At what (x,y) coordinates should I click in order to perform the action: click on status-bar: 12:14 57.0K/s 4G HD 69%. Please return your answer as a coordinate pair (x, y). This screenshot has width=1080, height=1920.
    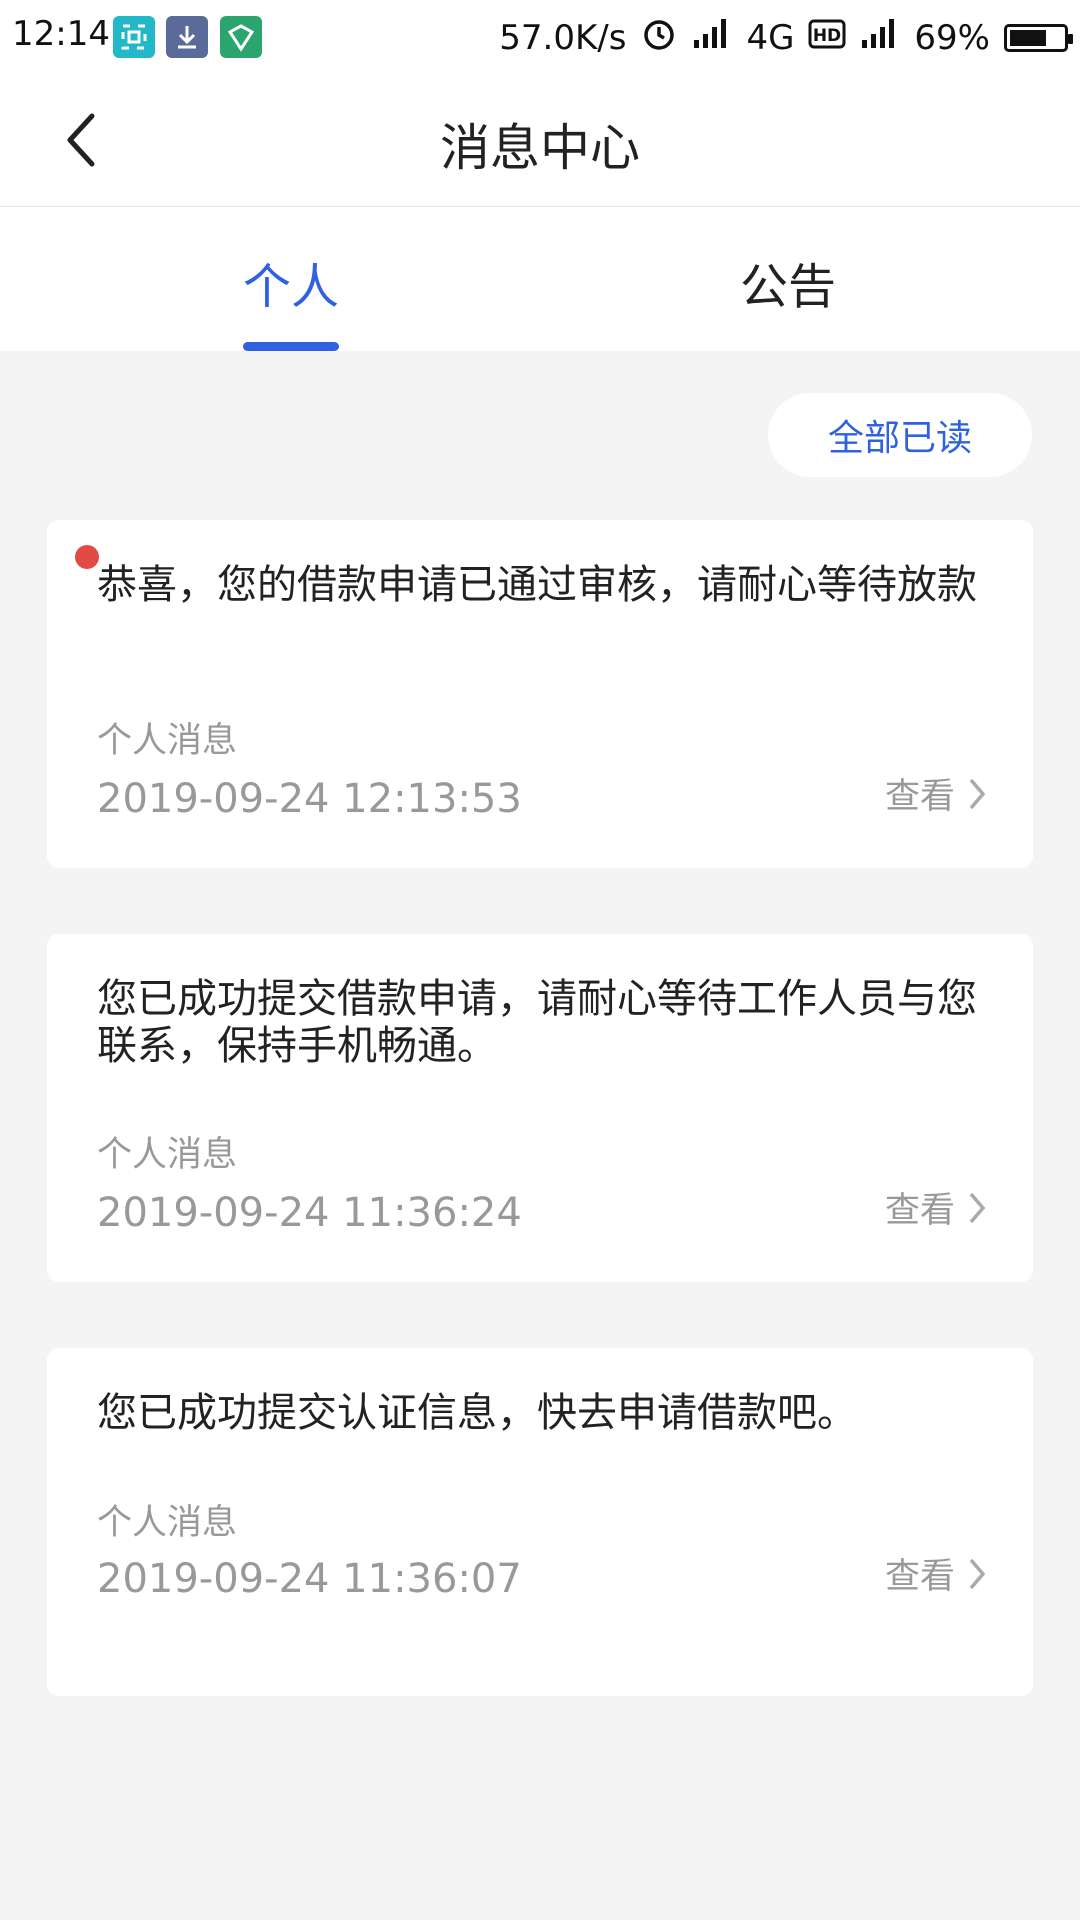
    Looking at the image, I should click on (540, 37).